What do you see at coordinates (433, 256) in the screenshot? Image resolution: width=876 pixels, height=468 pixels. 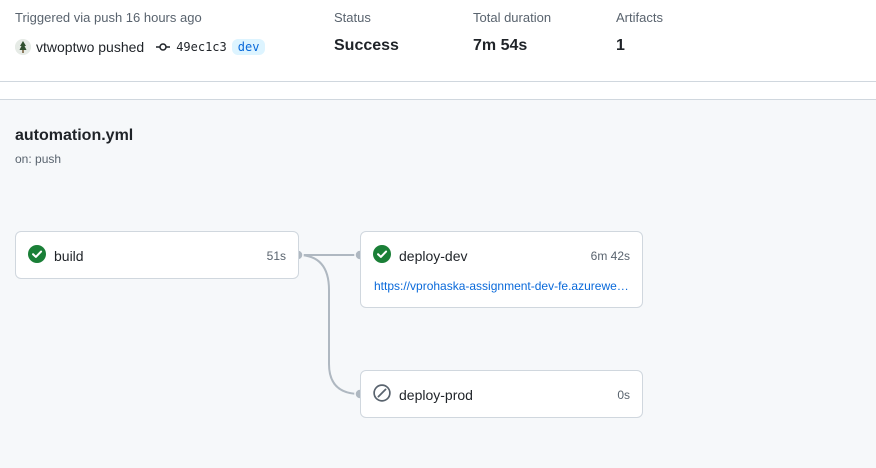 I see `job-name: deploy-dev` at bounding box center [433, 256].